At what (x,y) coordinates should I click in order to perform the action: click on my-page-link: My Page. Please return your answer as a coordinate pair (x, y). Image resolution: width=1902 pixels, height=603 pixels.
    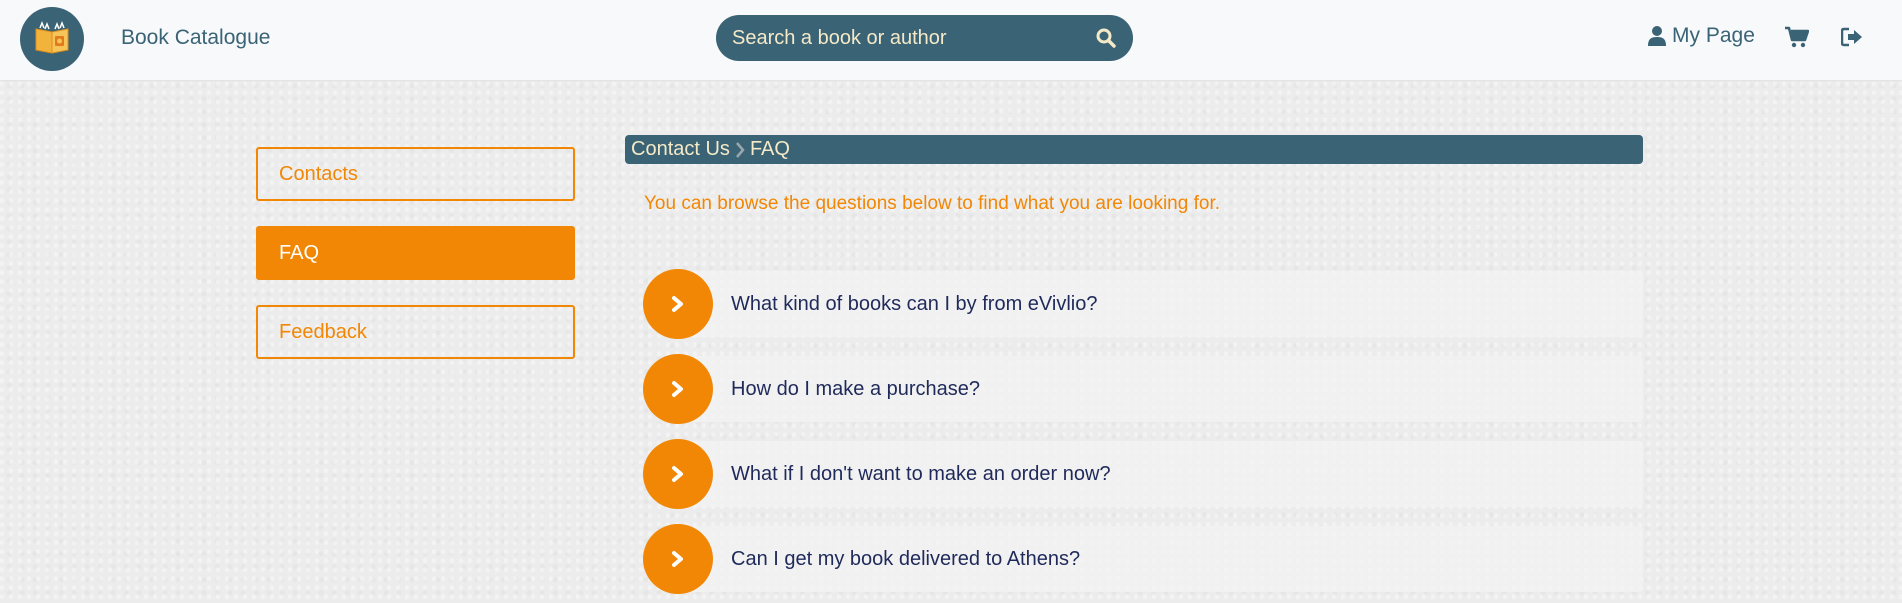
    Looking at the image, I should click on (1701, 36).